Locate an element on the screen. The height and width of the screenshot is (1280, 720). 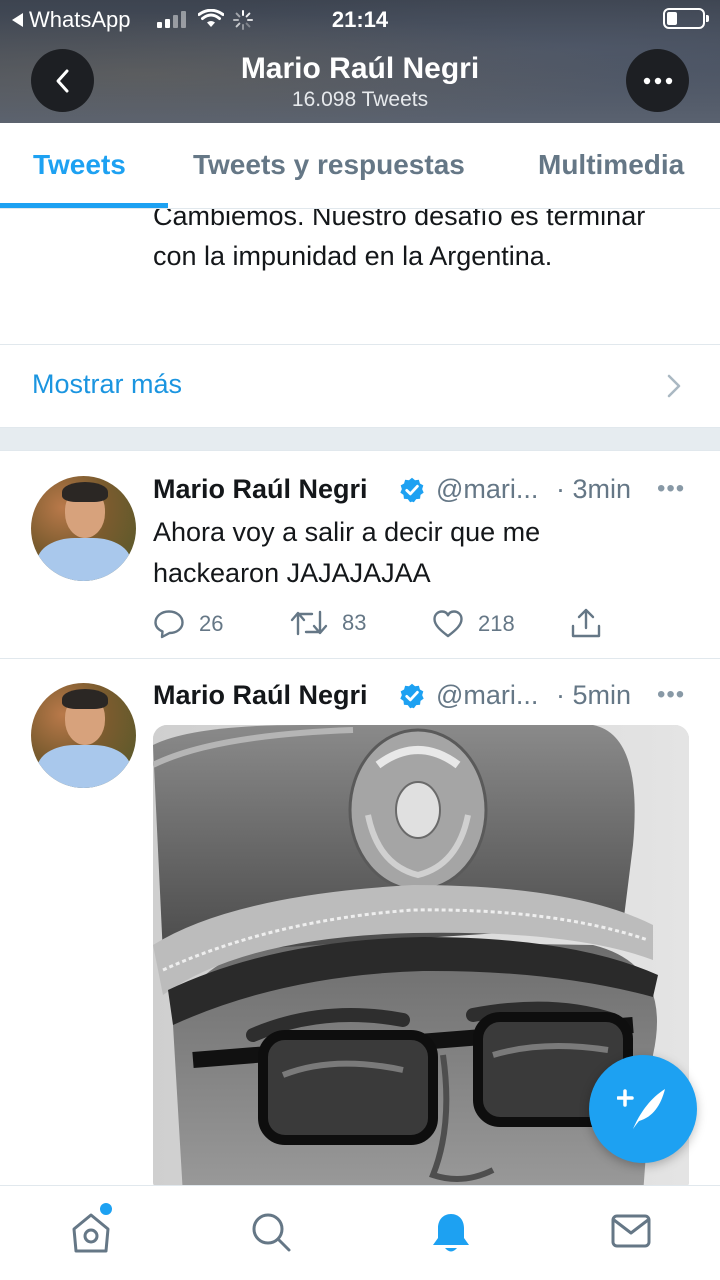
home-icon is located at coordinates (91, 1233).